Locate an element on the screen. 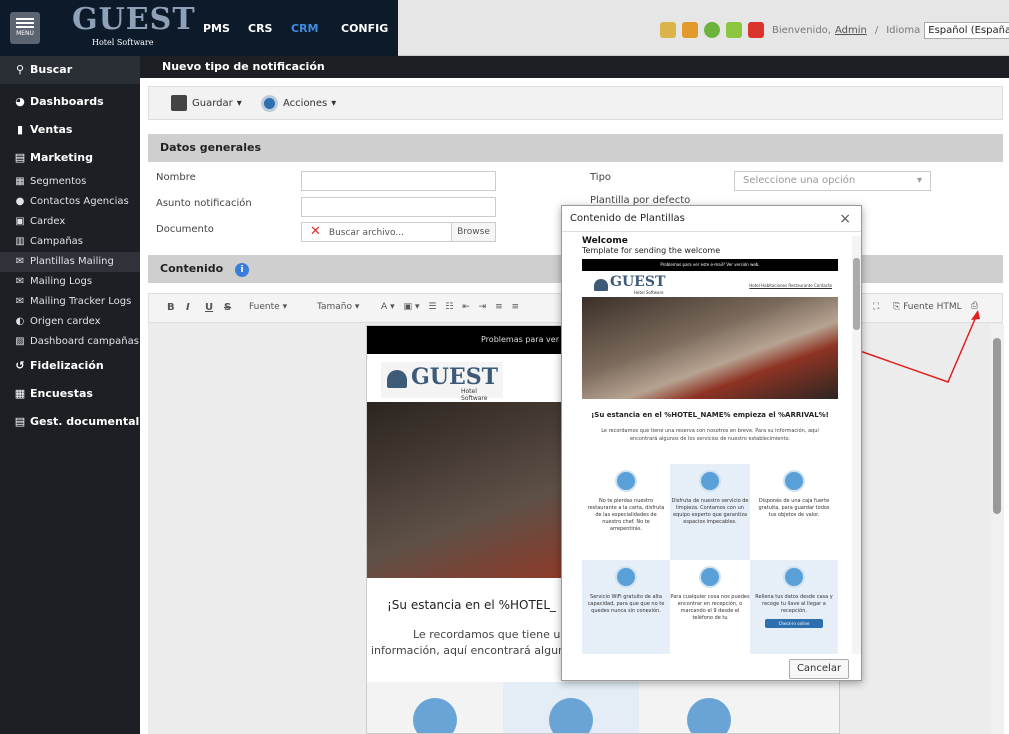  menu-button: MENU is located at coordinates (25, 28).